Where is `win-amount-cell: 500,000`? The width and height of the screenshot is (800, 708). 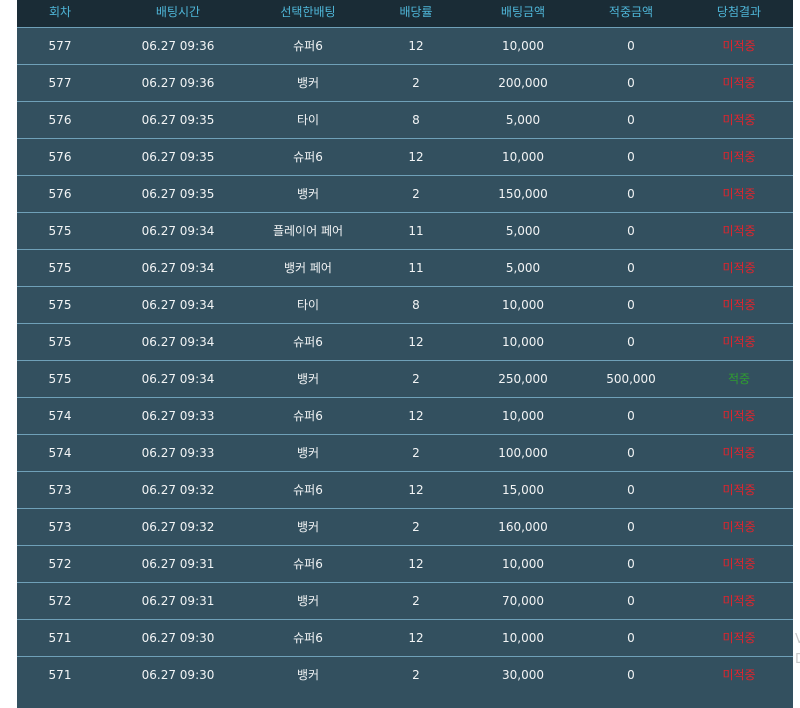 win-amount-cell: 500,000 is located at coordinates (631, 378).